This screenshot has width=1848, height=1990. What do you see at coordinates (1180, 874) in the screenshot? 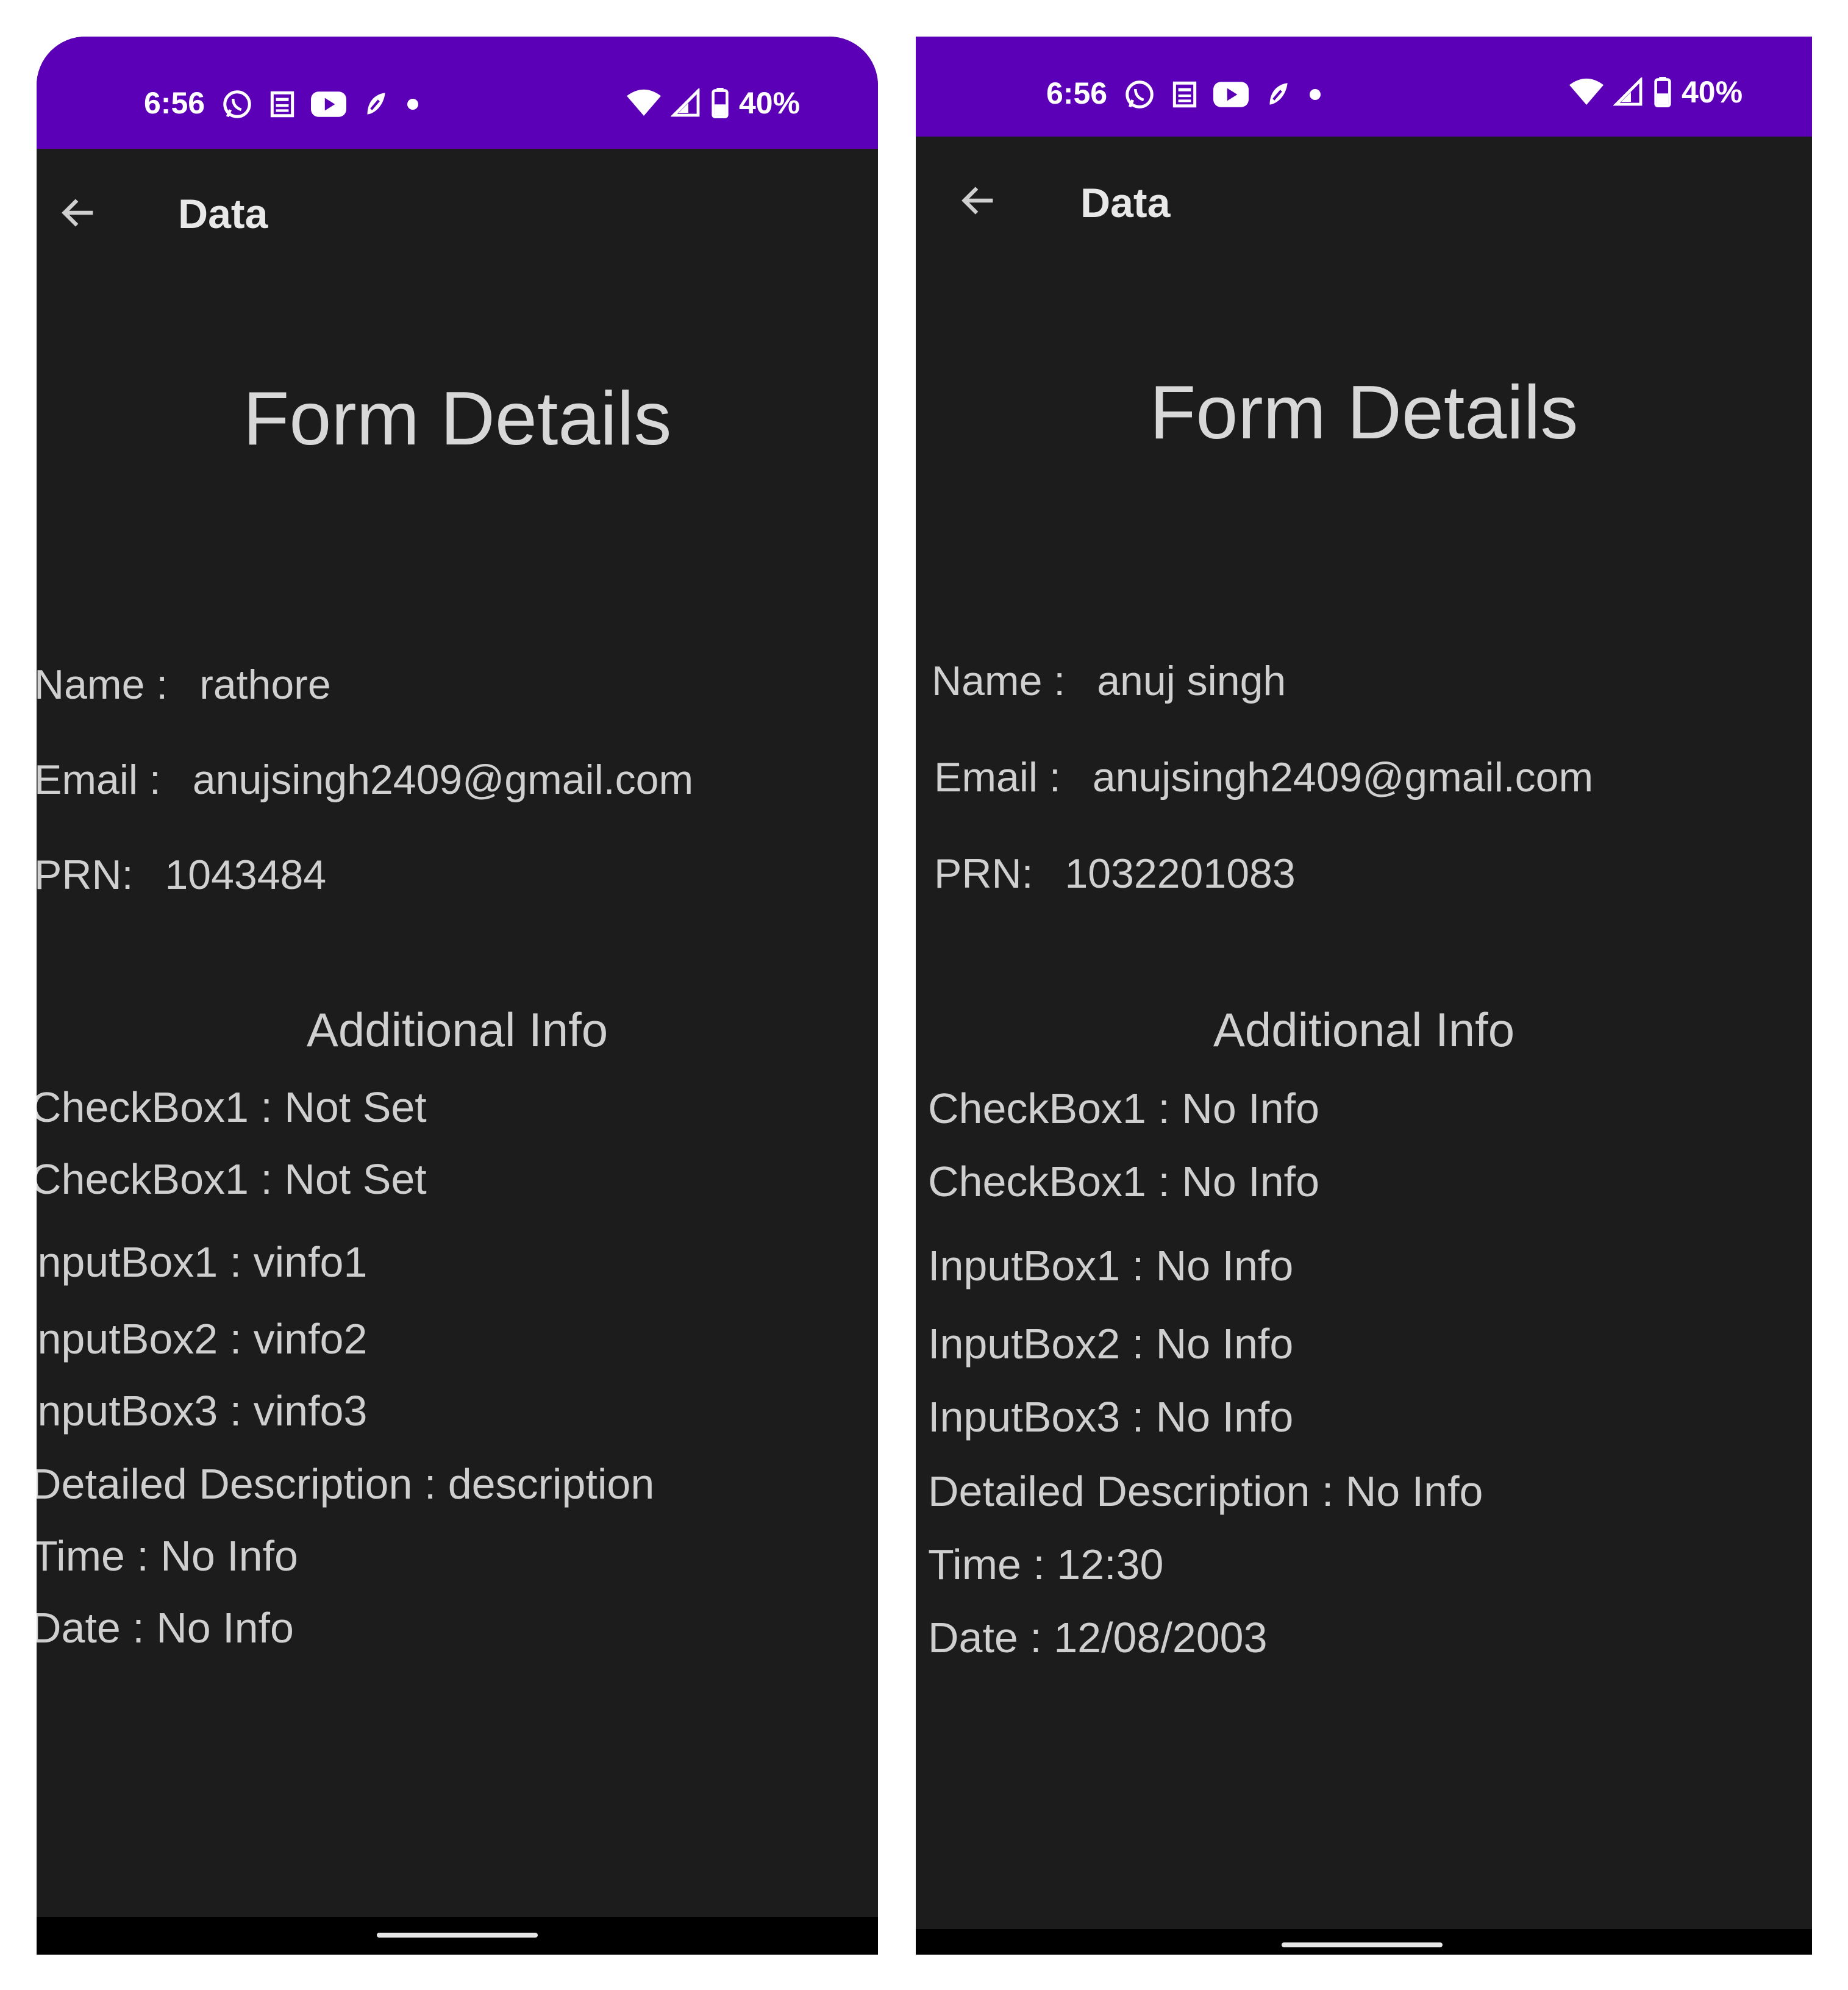
I see `prn-value: 1032201083` at bounding box center [1180, 874].